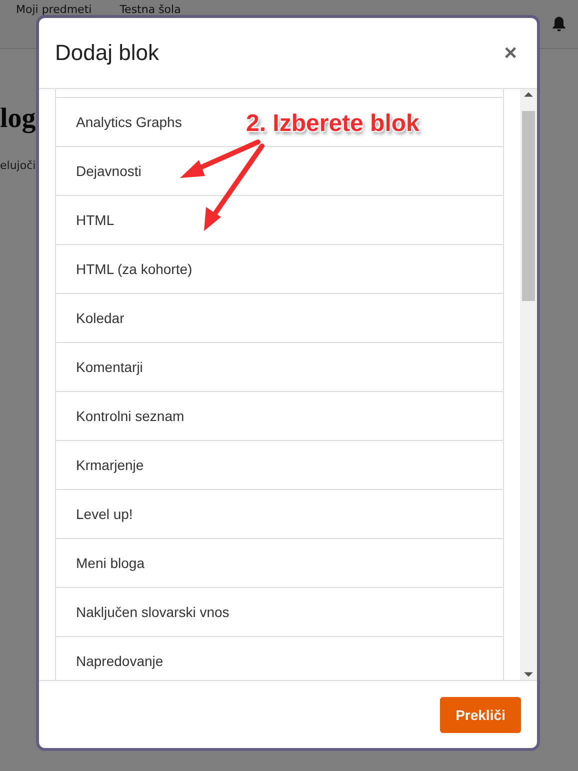  Describe the element at coordinates (559, 24) in the screenshot. I see `bell-icon` at that location.